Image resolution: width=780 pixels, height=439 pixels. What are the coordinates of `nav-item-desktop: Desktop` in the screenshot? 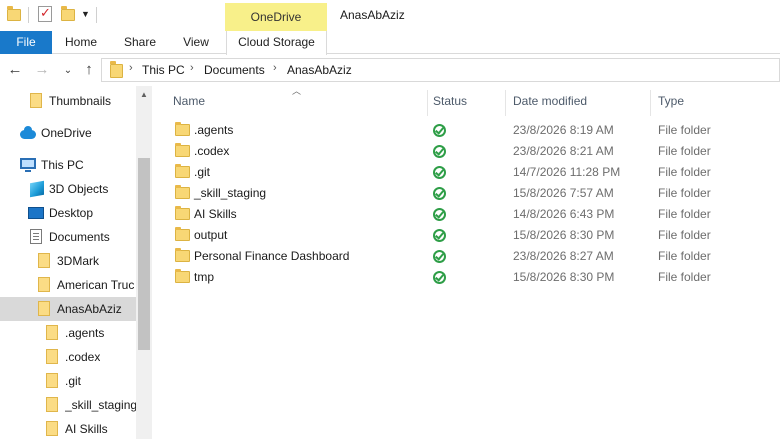 It's located at (68, 213).